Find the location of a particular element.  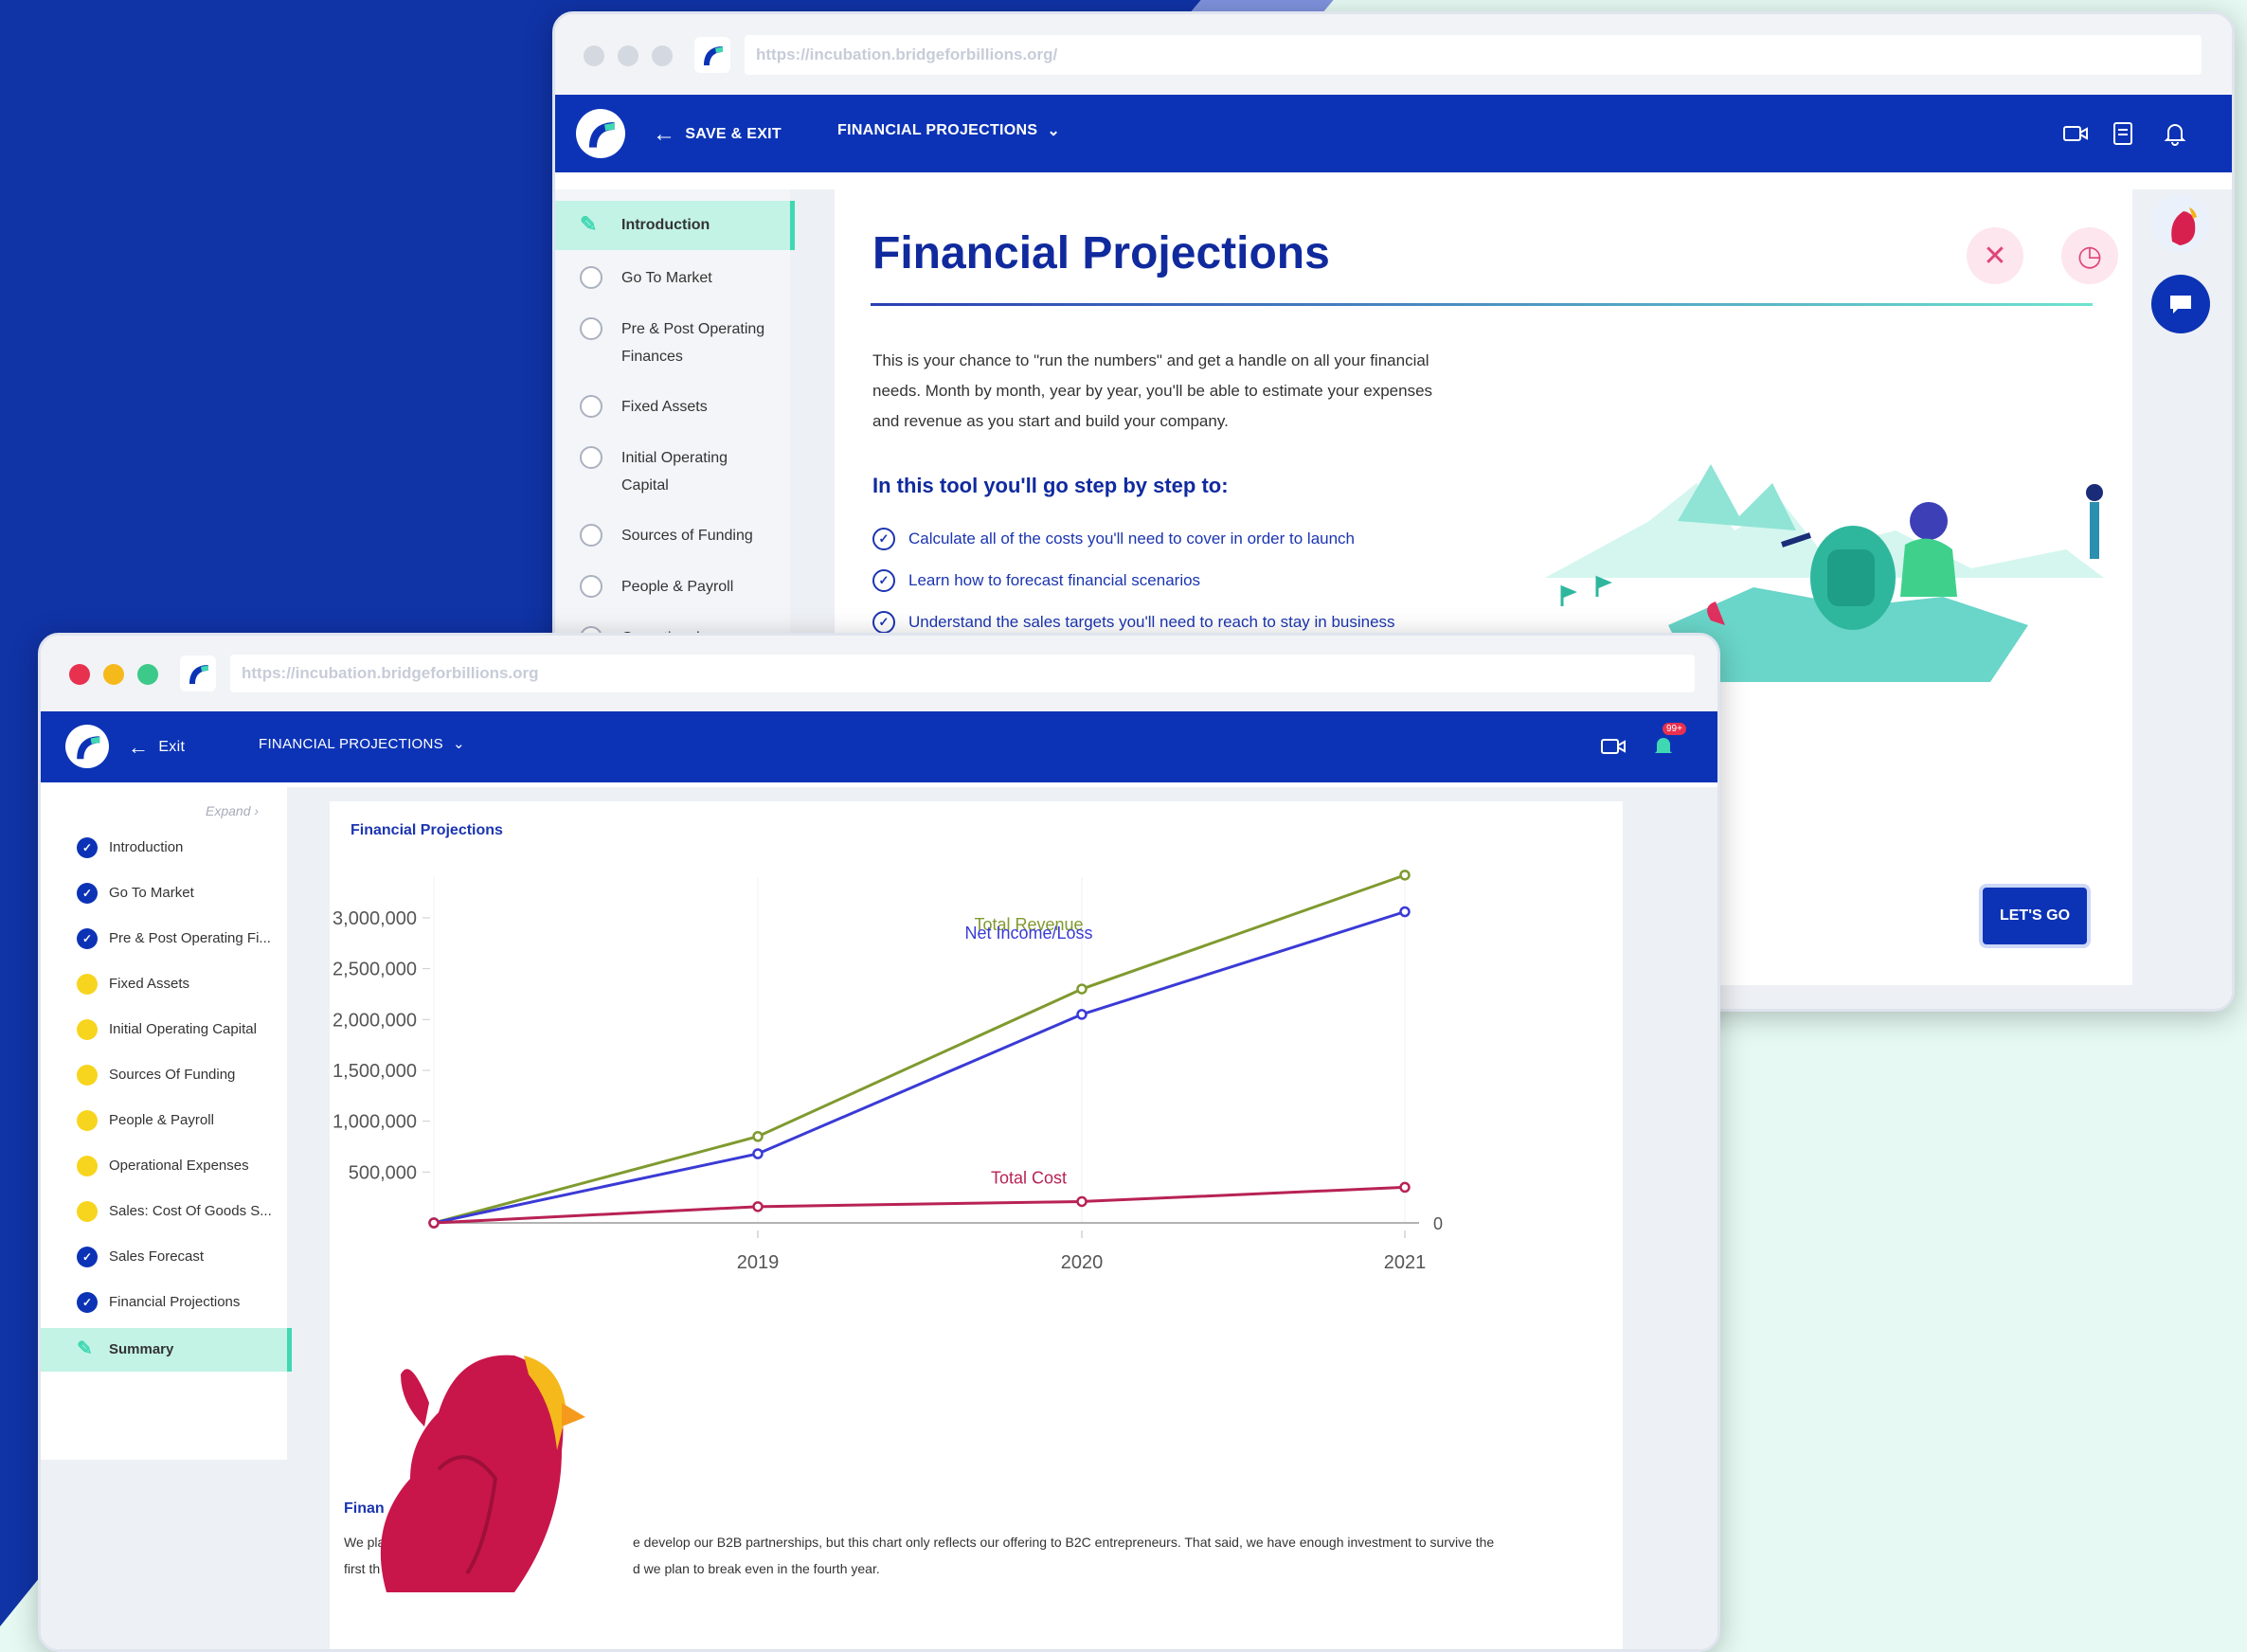

sidebar-item-label: Sources Of Funding is located at coordinates (172, 1075).